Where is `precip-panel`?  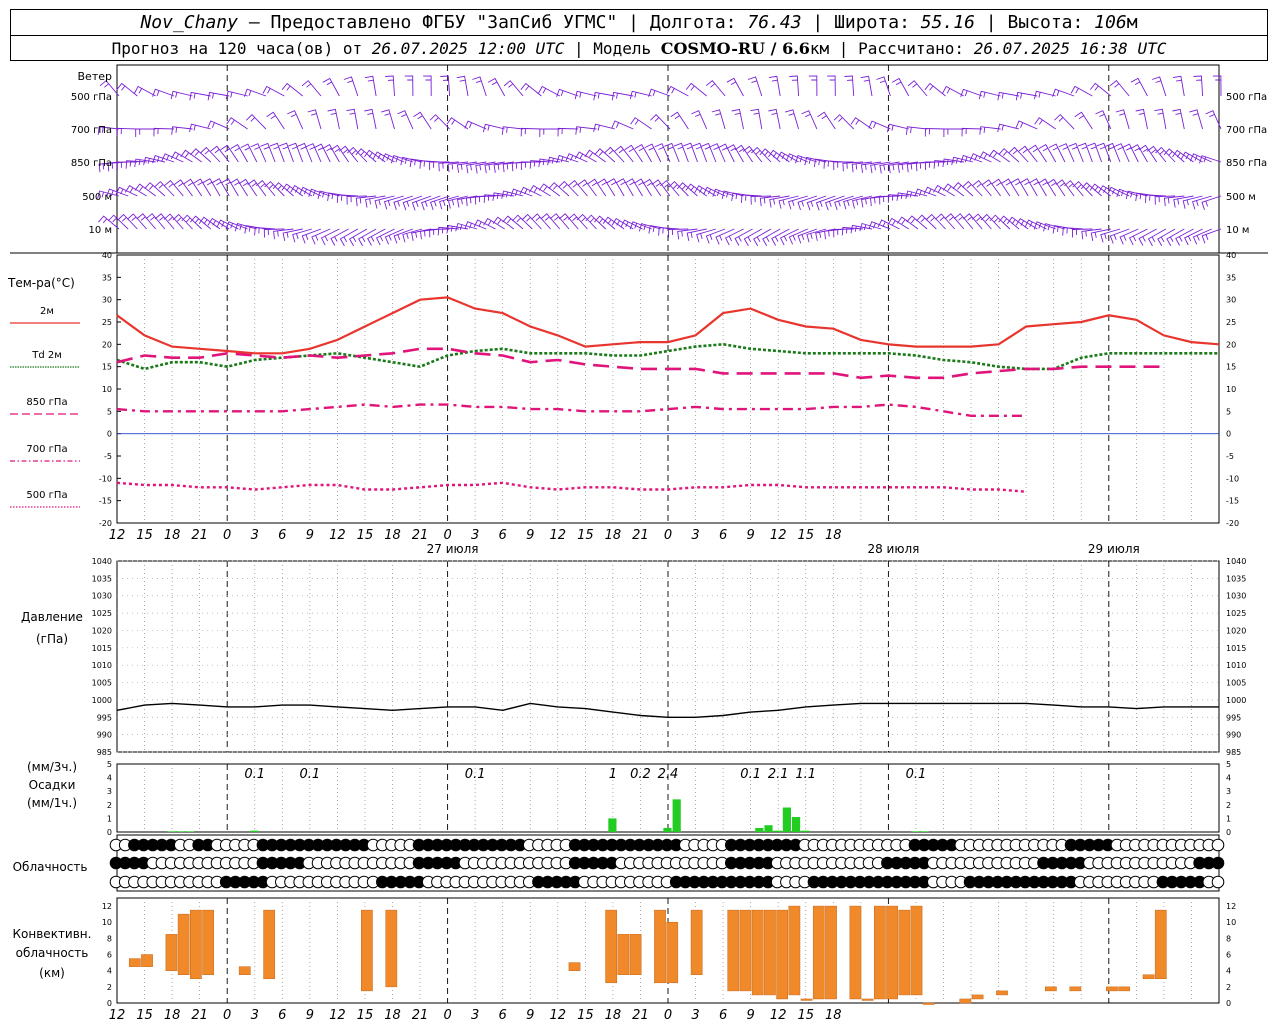 precip-panel is located at coordinates (548, 815).